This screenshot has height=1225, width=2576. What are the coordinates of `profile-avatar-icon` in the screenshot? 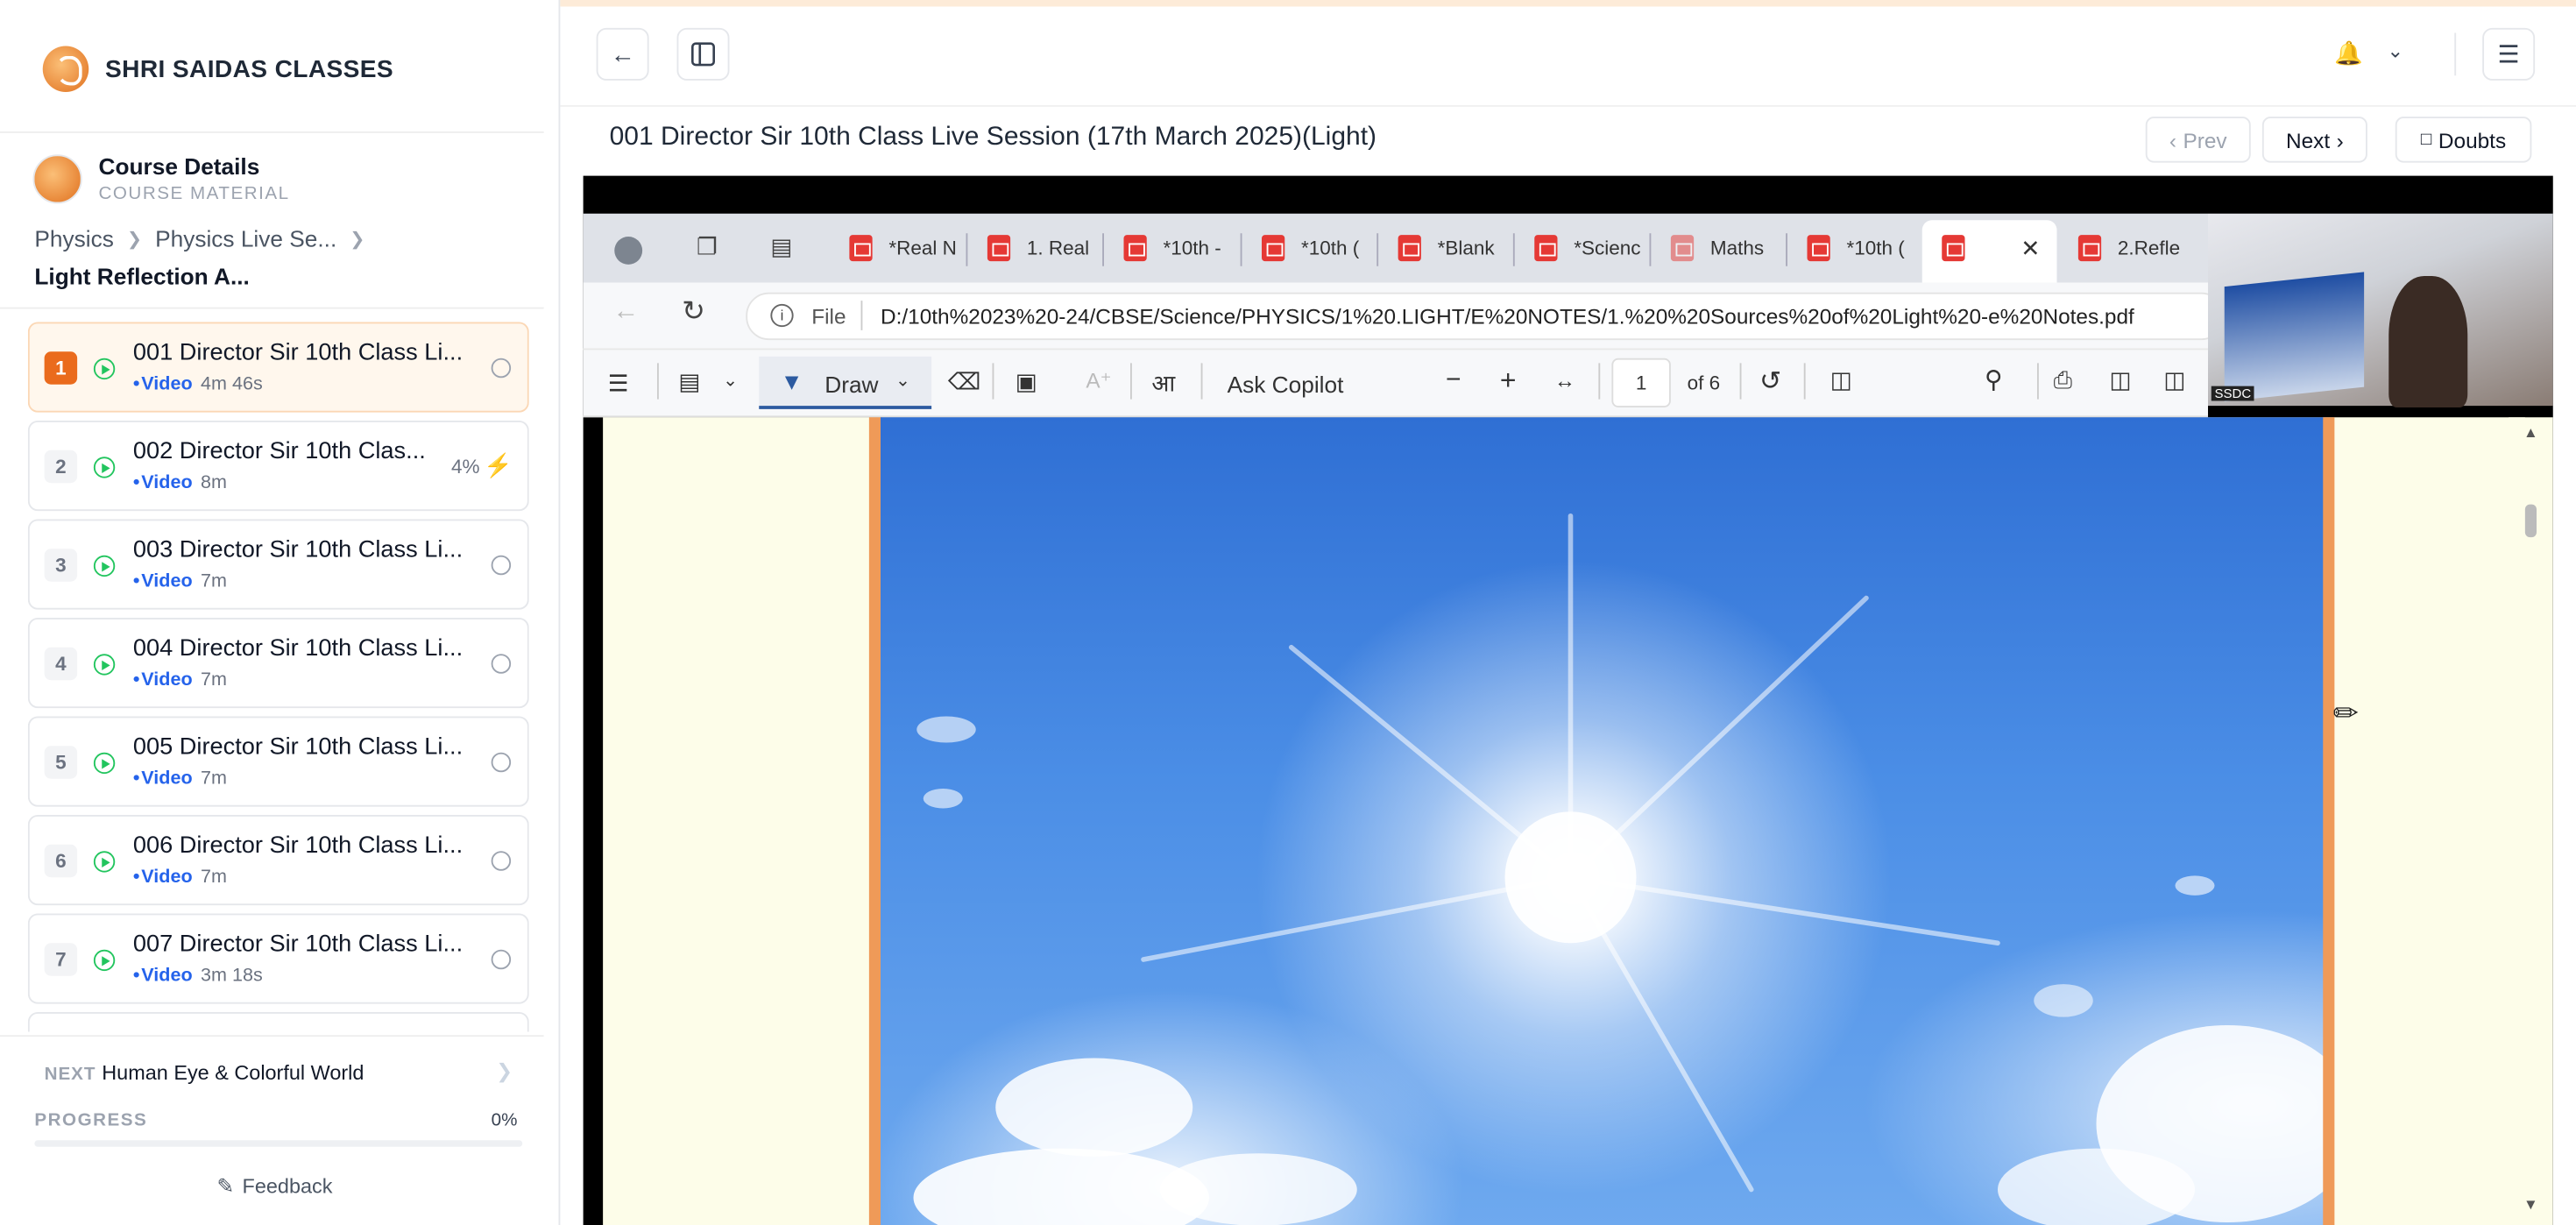 It's located at (628, 251).